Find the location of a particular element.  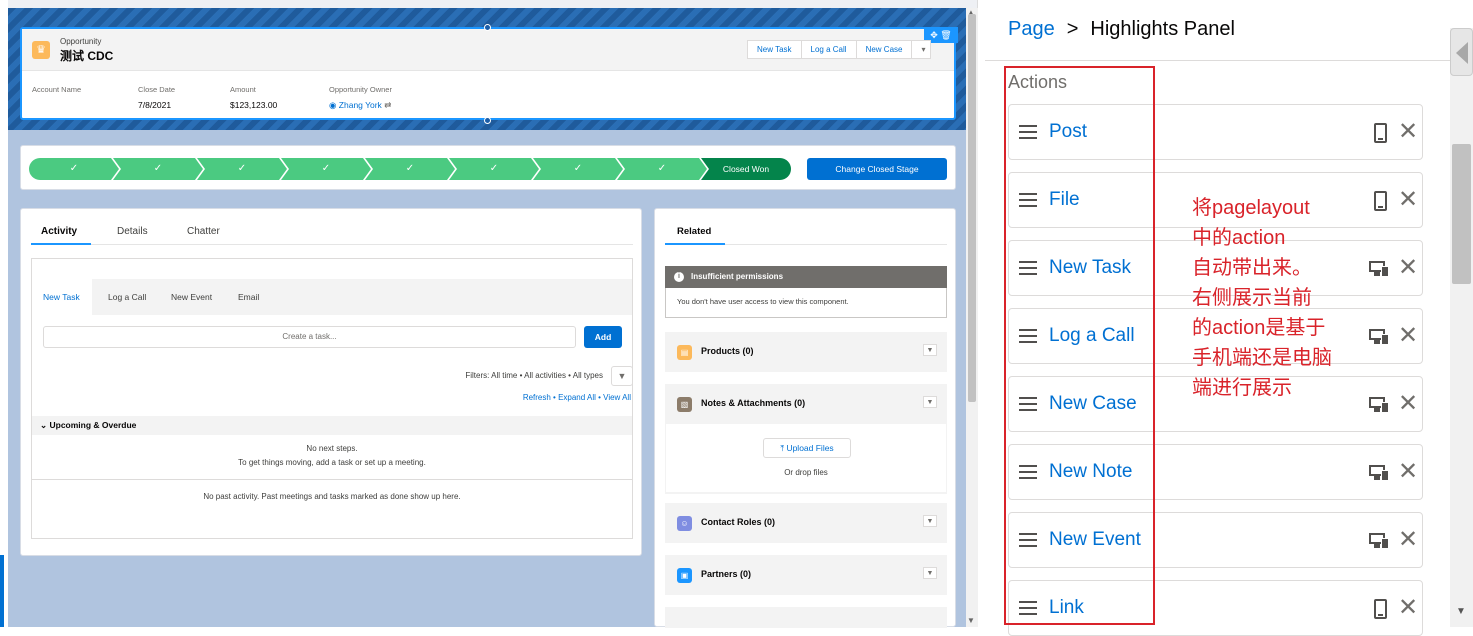

log-a-call-button: Log a Call is located at coordinates (829, 49).